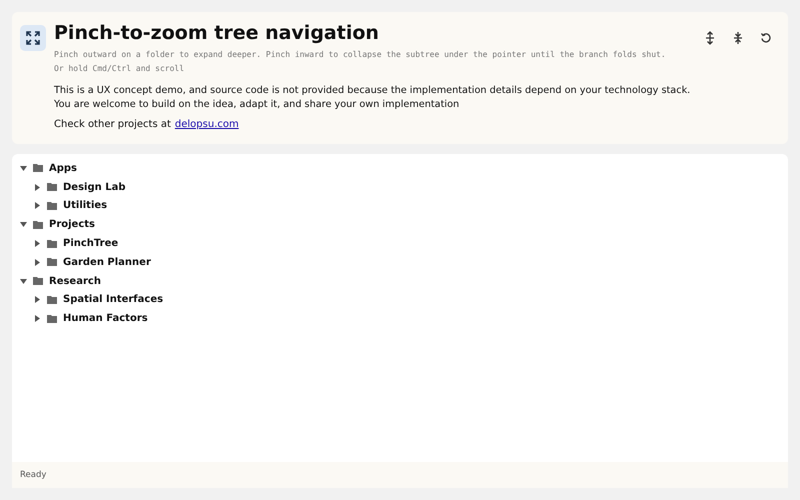 The height and width of the screenshot is (500, 800). I want to click on notice-text: This is a UX concept demo, and source code is not provided because the implementation details depend on your technology stack., so click(372, 91).